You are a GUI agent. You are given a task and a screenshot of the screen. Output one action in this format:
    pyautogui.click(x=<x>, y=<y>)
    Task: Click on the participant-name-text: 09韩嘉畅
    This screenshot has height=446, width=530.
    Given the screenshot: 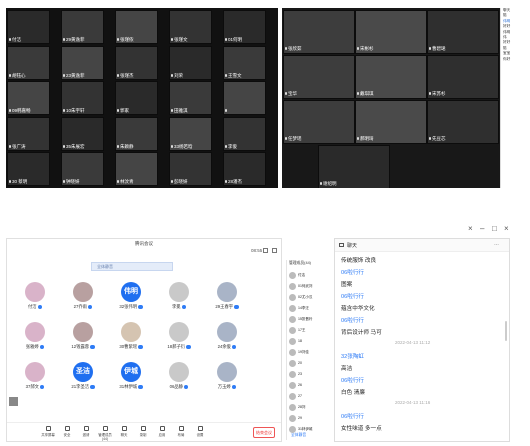 What is the action you would take?
    pyautogui.click(x=21, y=110)
    